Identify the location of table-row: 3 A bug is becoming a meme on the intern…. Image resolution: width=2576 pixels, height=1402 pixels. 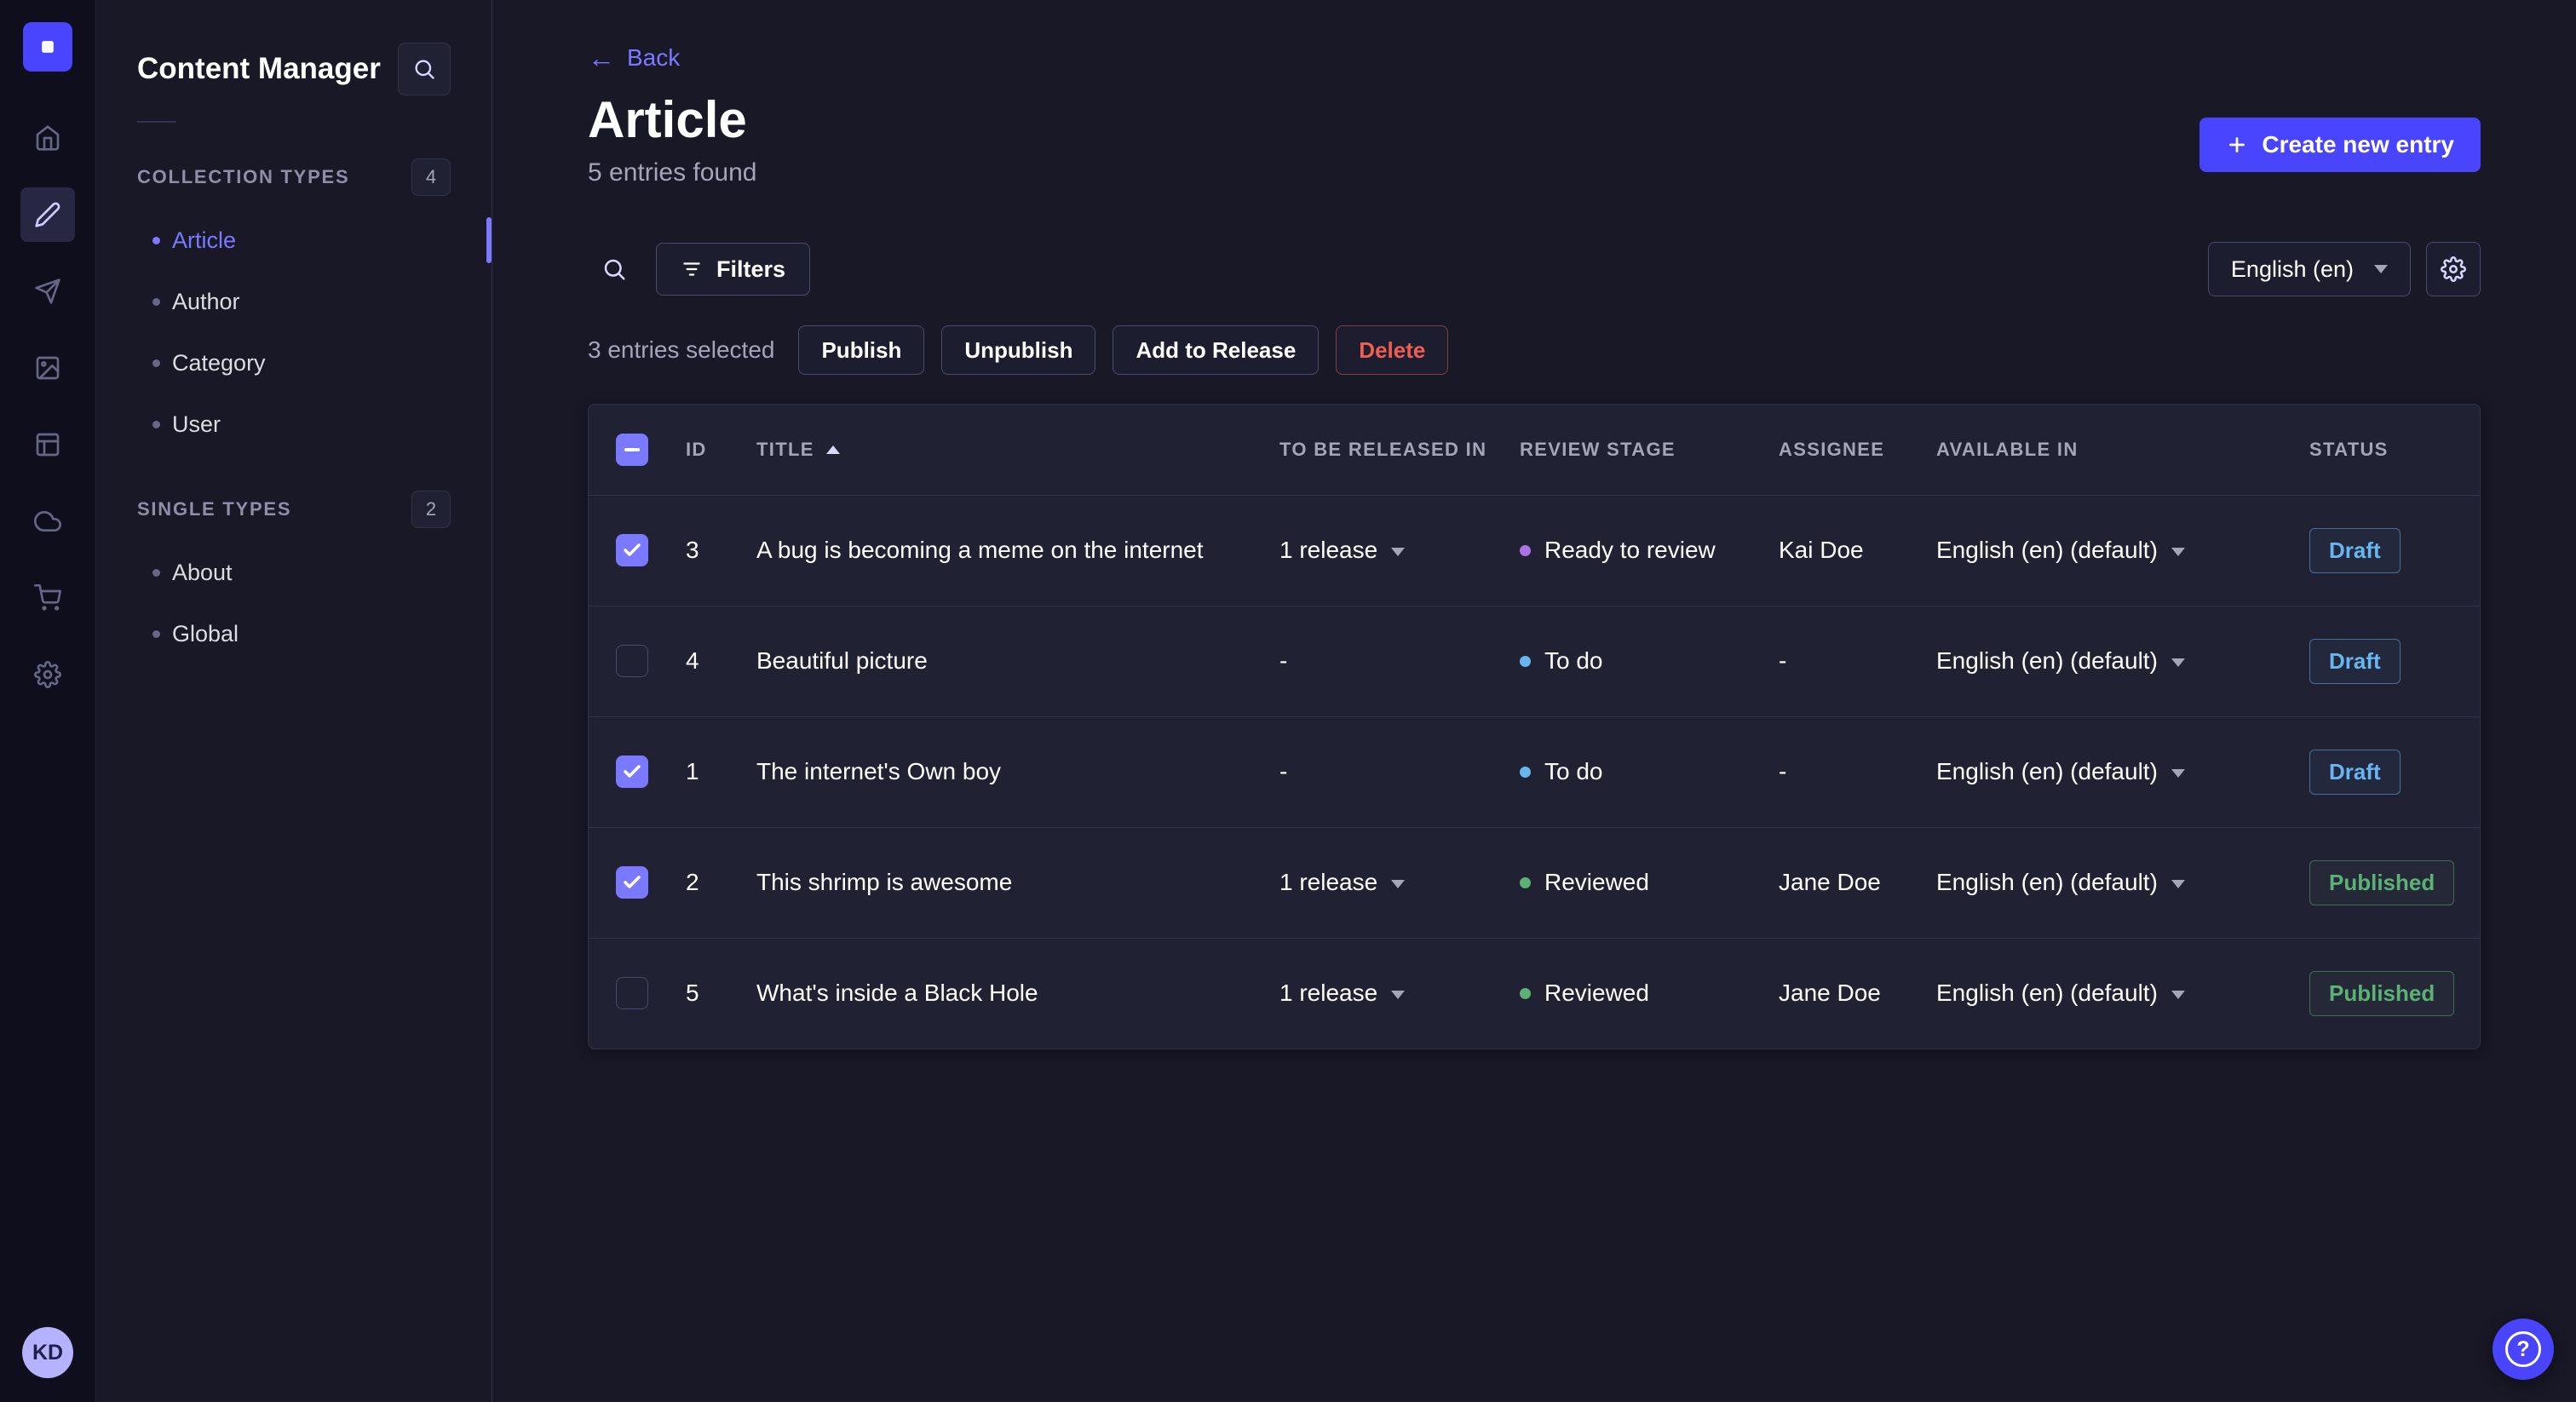
(1535, 550).